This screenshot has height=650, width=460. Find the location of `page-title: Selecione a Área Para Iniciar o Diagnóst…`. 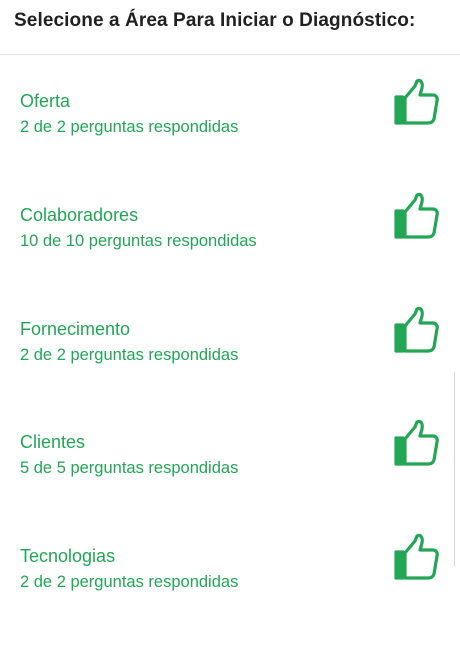

page-title: Selecione a Área Para Iniciar o Diagnóst… is located at coordinates (215, 20).